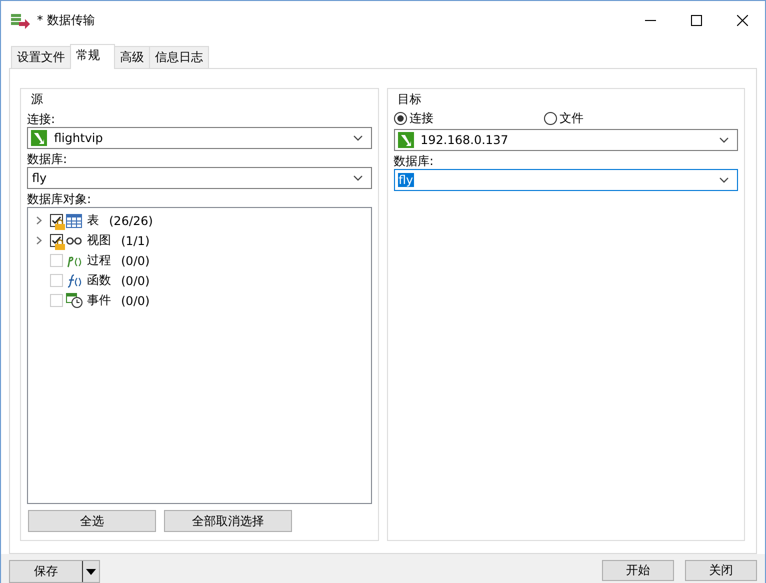 This screenshot has width=766, height=583. I want to click on event-icon, so click(74, 300).